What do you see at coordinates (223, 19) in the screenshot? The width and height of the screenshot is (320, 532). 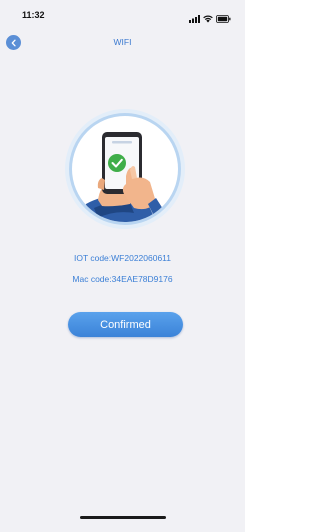 I see `battery-icon` at bounding box center [223, 19].